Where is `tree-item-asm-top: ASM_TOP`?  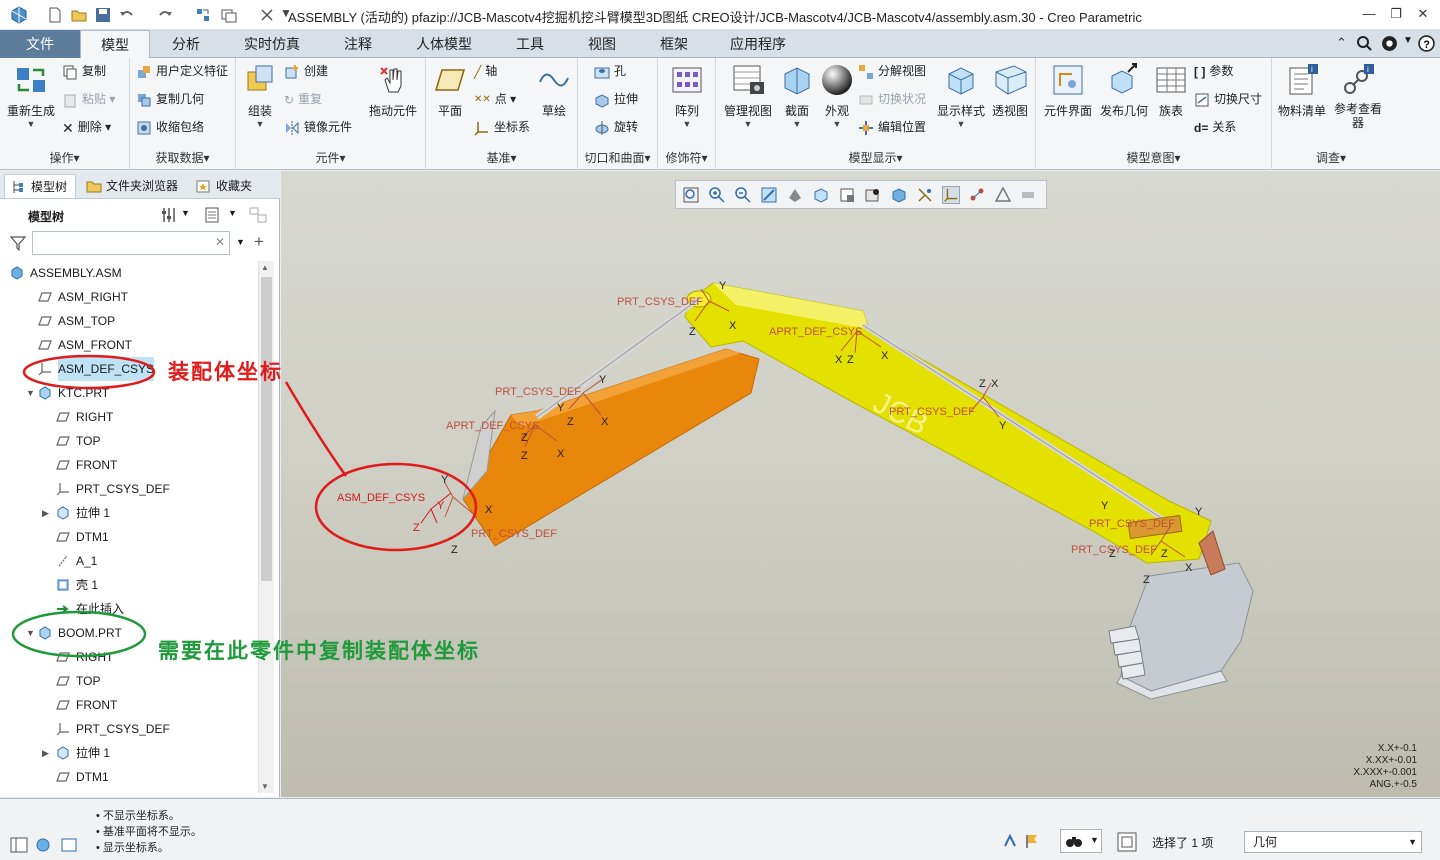
tree-item-asm-top: ASM_TOP is located at coordinates (129, 321).